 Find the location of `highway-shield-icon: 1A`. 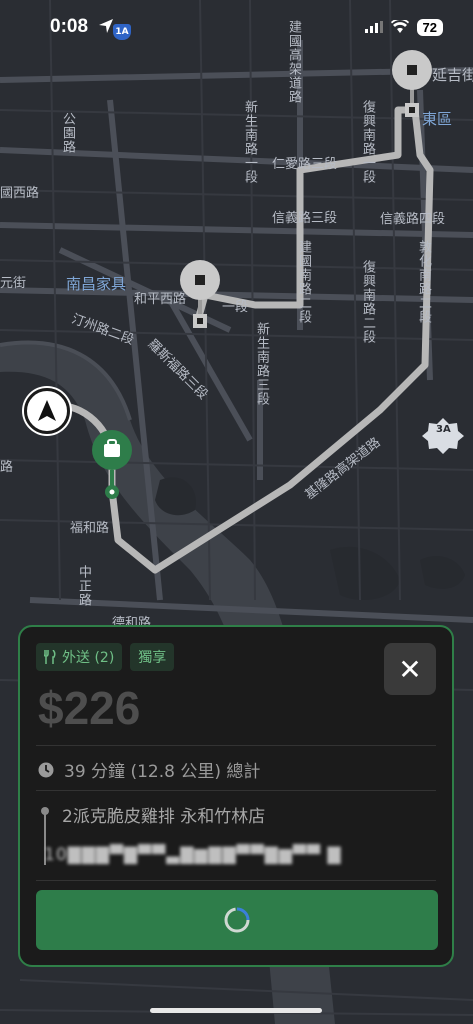

highway-shield-icon: 1A is located at coordinates (122, 32).